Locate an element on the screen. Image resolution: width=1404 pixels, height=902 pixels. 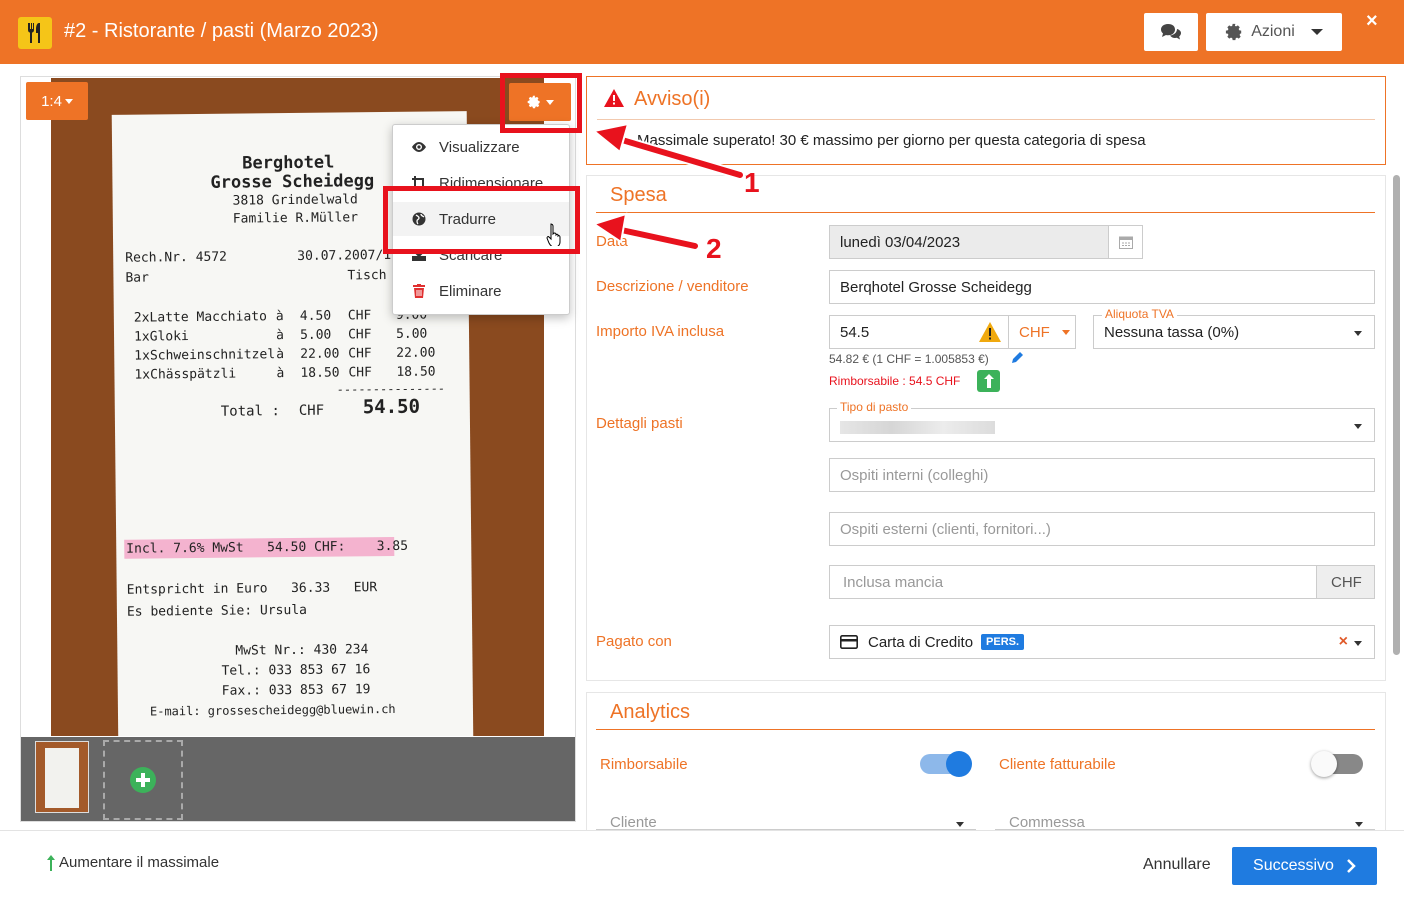
increase-limit-link: Aumentare il massimale is located at coordinates (132, 862).